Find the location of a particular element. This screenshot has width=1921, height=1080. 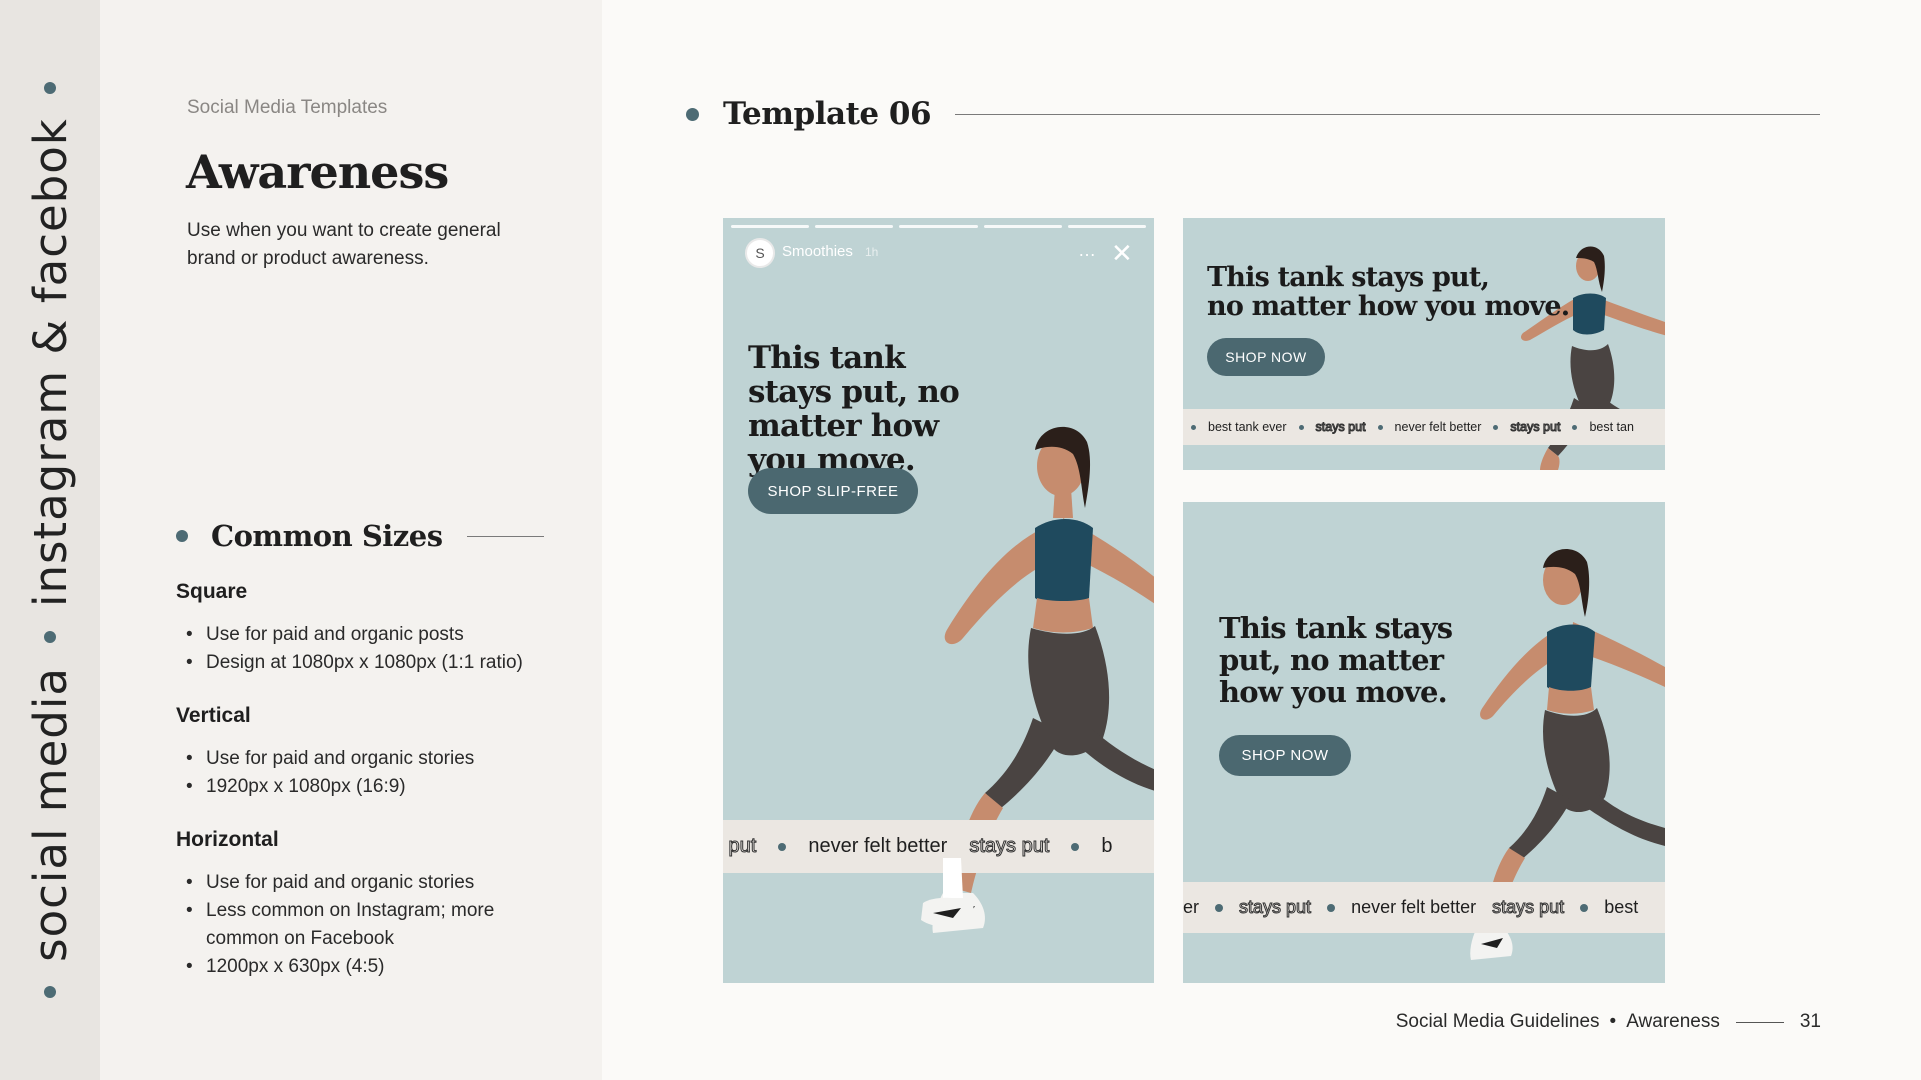

list-item: 1920px x 1080px (16:9) is located at coordinates (366, 787).